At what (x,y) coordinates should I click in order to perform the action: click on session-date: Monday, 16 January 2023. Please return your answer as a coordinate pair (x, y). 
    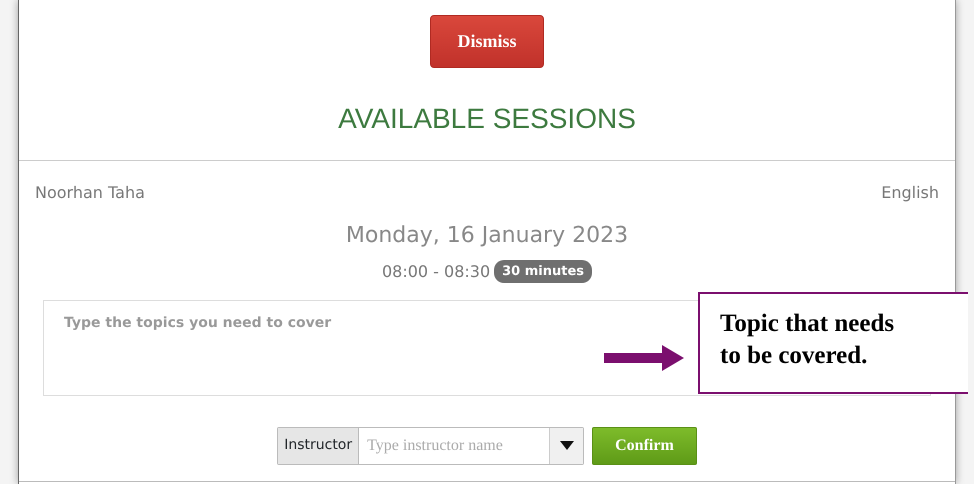
    Looking at the image, I should click on (487, 236).